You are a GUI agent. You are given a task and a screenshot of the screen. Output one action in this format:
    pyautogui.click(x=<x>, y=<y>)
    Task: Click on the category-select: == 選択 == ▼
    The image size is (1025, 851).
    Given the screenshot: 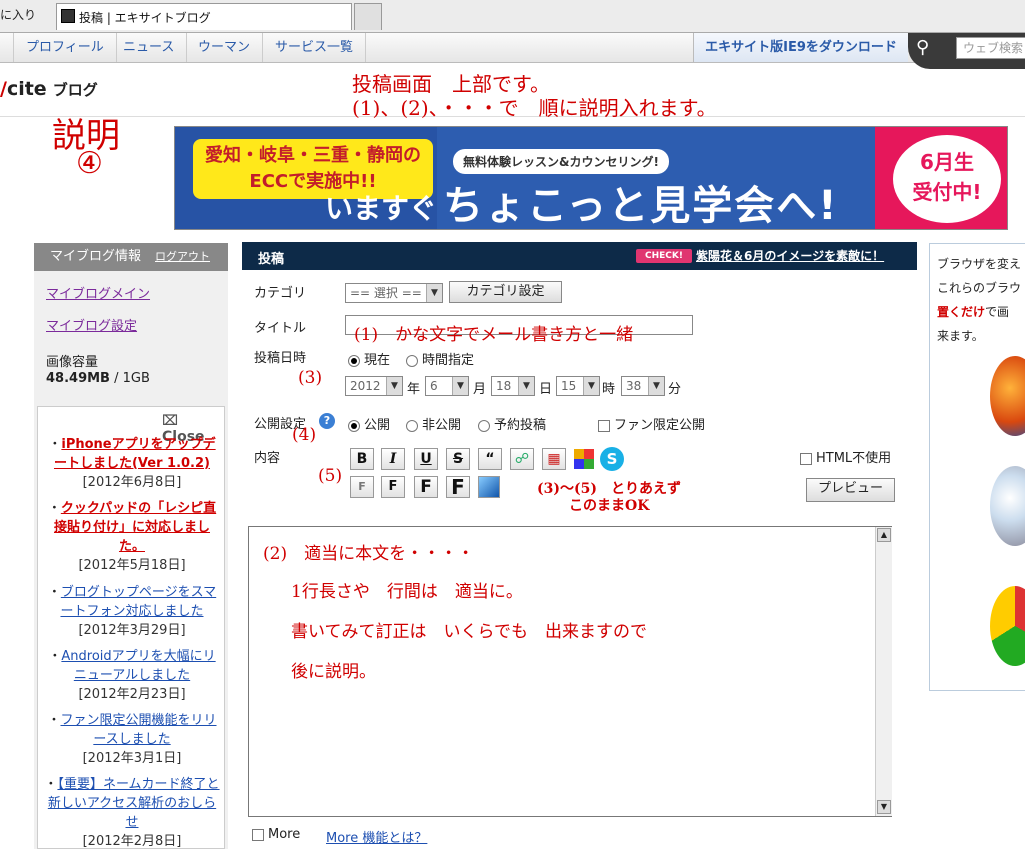 What is the action you would take?
    pyautogui.click(x=394, y=293)
    